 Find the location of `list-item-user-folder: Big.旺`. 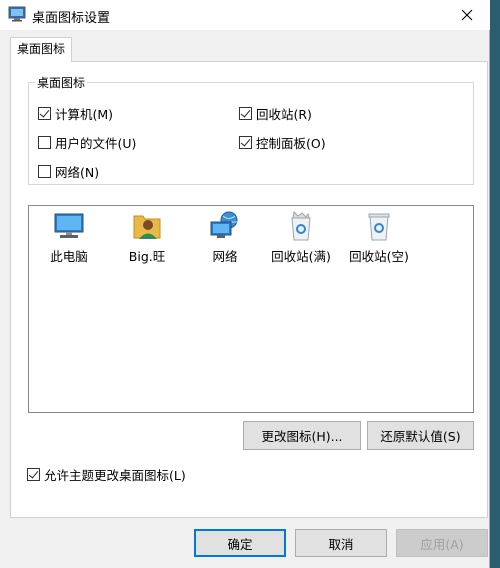

list-item-user-folder: Big.旺 is located at coordinates (147, 237).